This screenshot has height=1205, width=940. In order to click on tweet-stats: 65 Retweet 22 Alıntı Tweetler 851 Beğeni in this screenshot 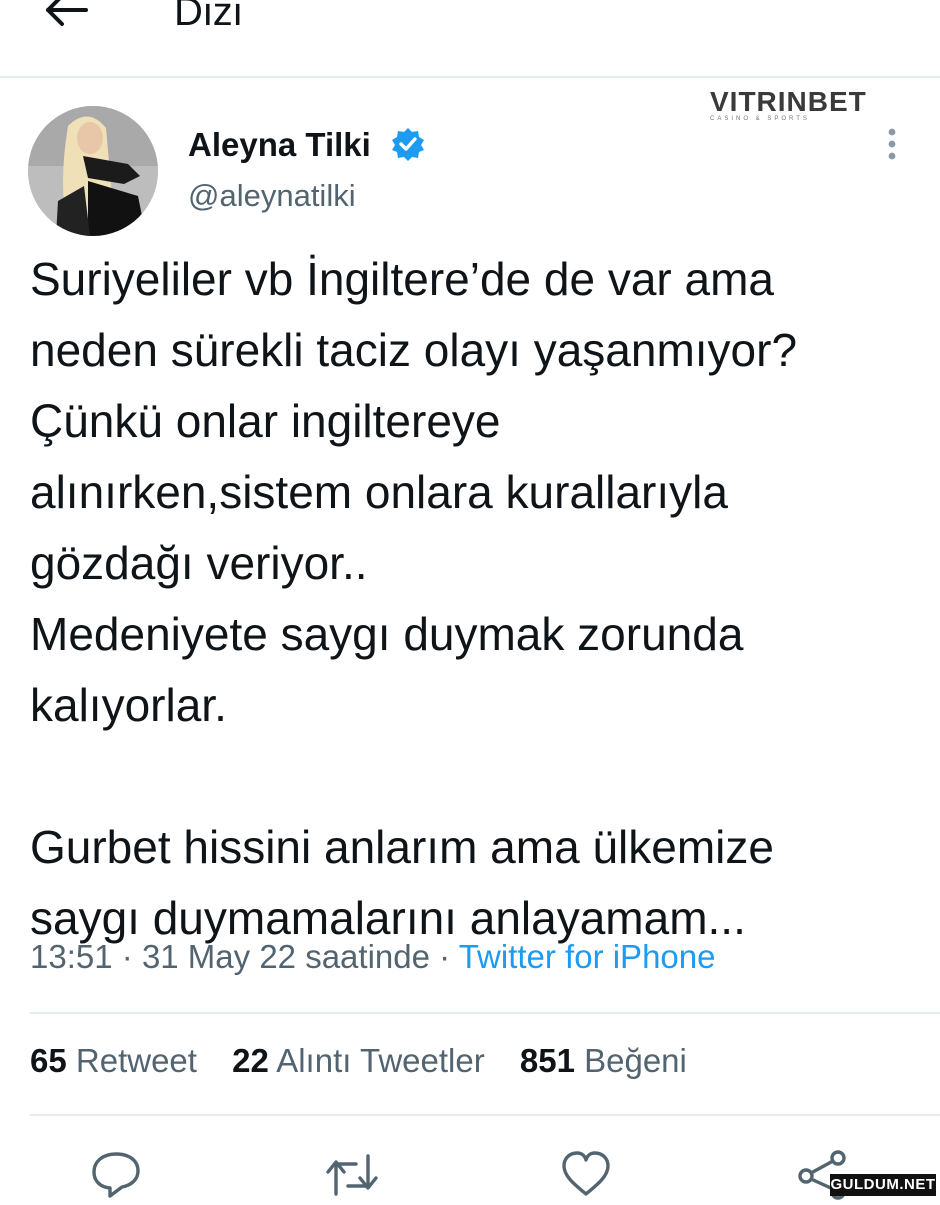, I will do `click(371, 1061)`.